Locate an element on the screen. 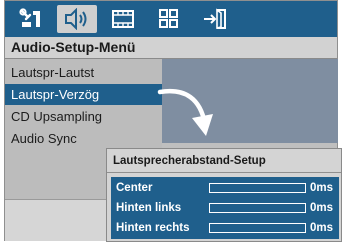 This screenshot has width=343, height=245. tab-bar is located at coordinates (171, 19).